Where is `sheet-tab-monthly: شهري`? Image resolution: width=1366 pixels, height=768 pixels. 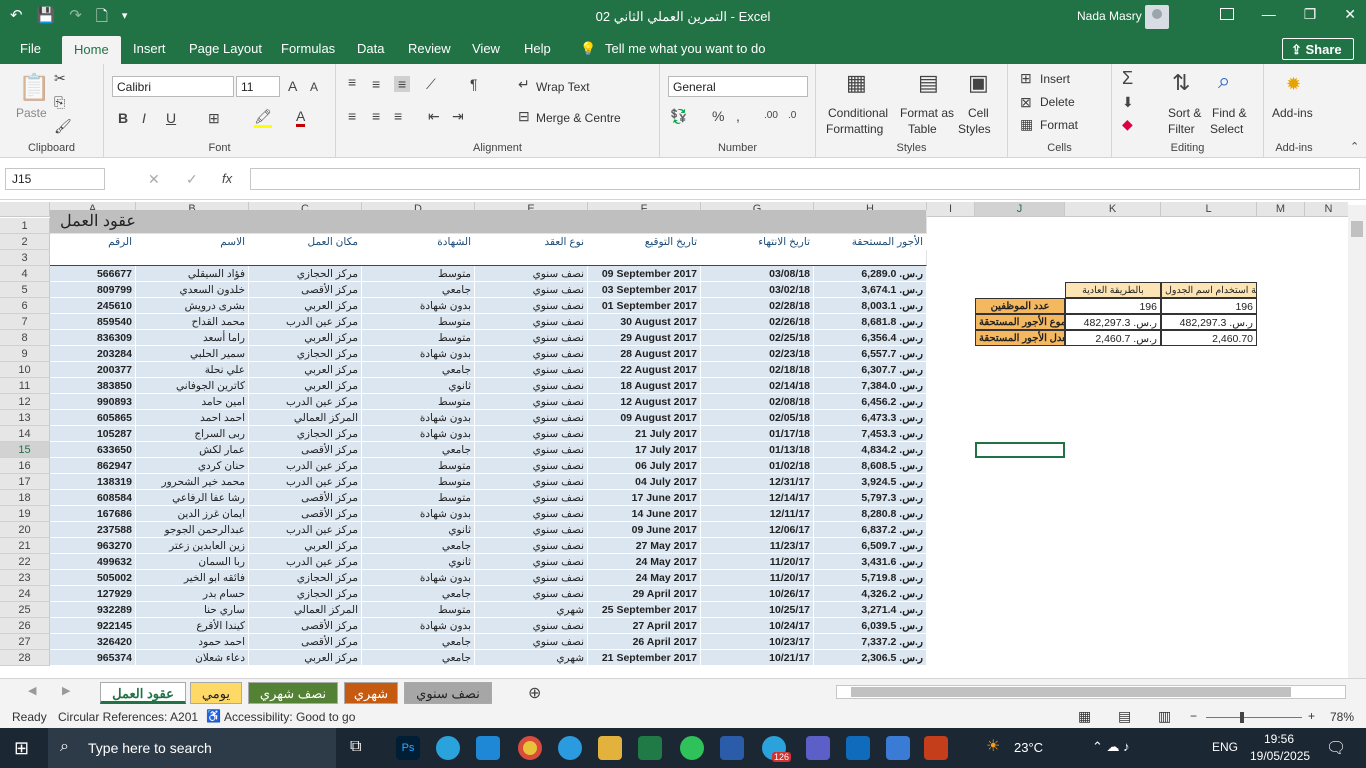 sheet-tab-monthly: شهري is located at coordinates (371, 693).